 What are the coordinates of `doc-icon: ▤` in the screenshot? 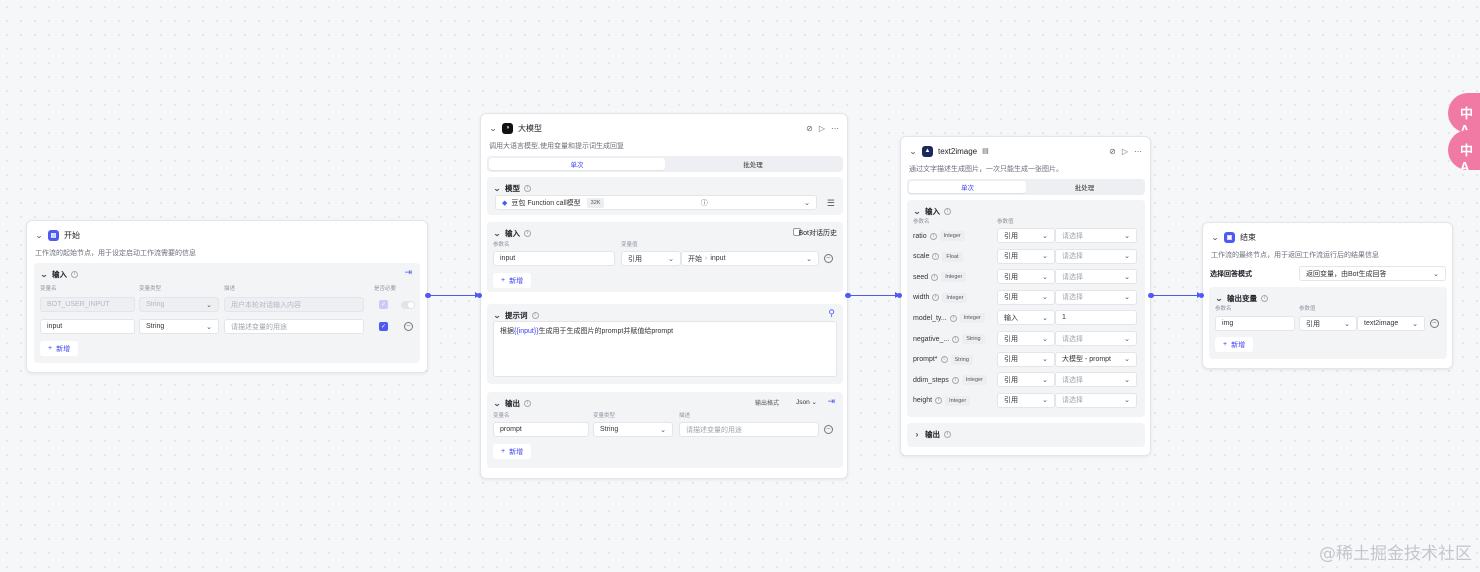 It's located at (985, 151).